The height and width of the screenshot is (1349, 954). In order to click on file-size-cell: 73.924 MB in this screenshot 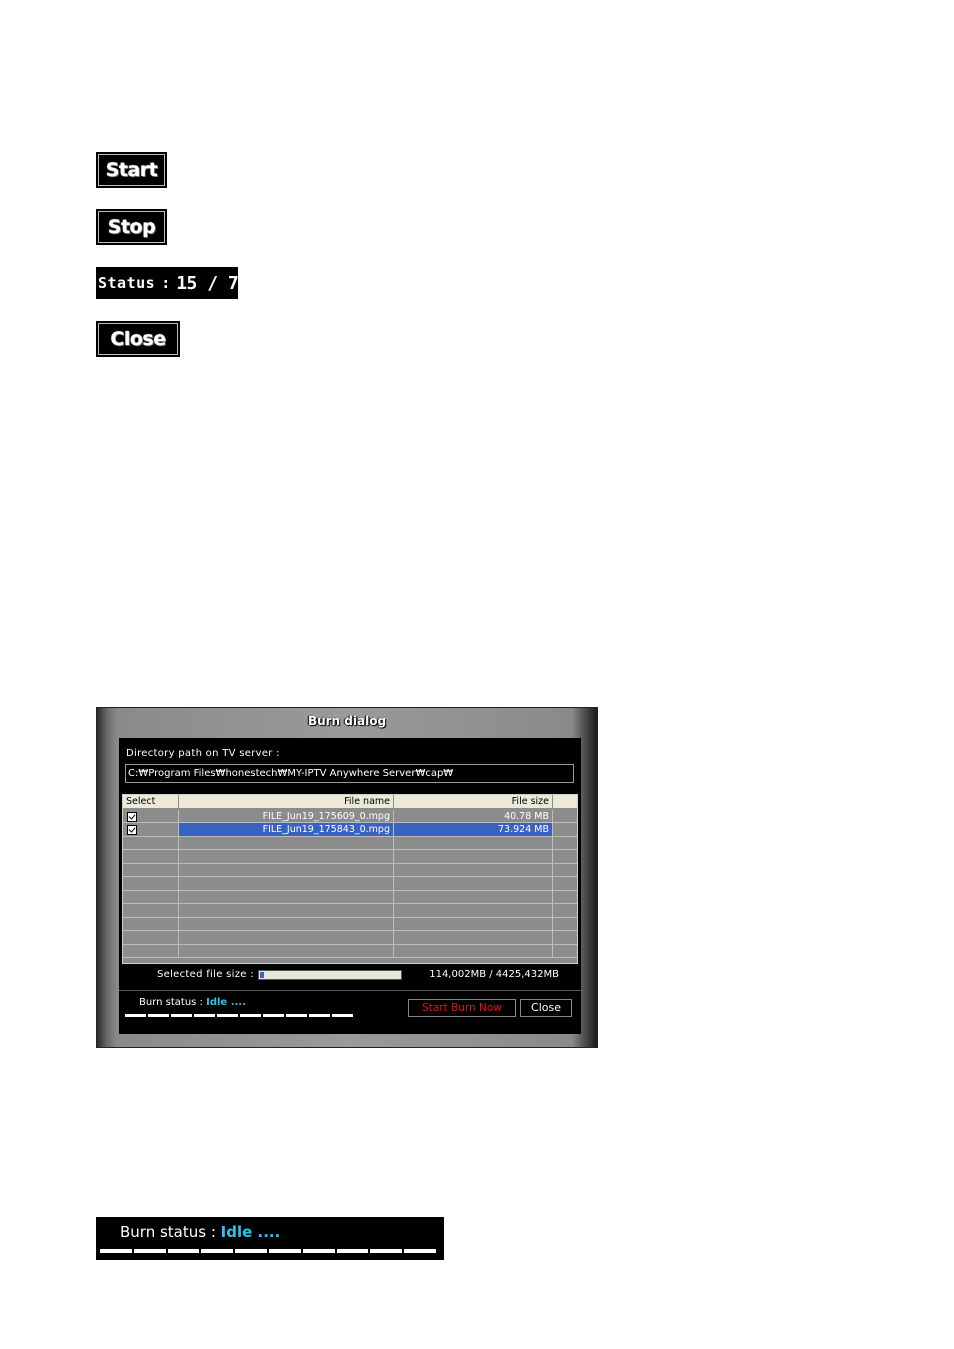, I will do `click(473, 830)`.